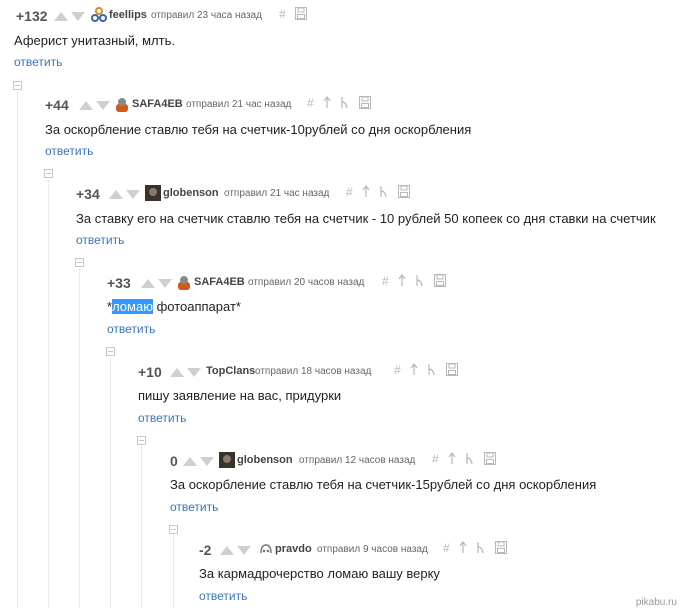 This screenshot has height=615, width=683. Describe the element at coordinates (174, 461) in the screenshot. I see `comment-rating: 0` at that location.